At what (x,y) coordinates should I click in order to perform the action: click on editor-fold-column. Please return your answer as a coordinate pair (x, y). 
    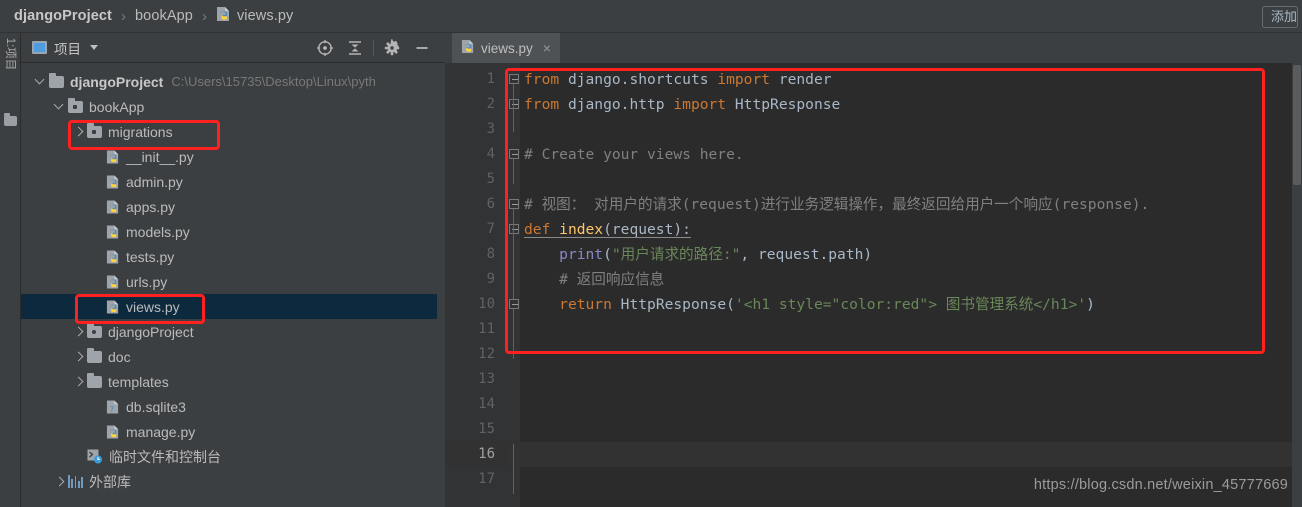
    Looking at the image, I should click on (513, 285).